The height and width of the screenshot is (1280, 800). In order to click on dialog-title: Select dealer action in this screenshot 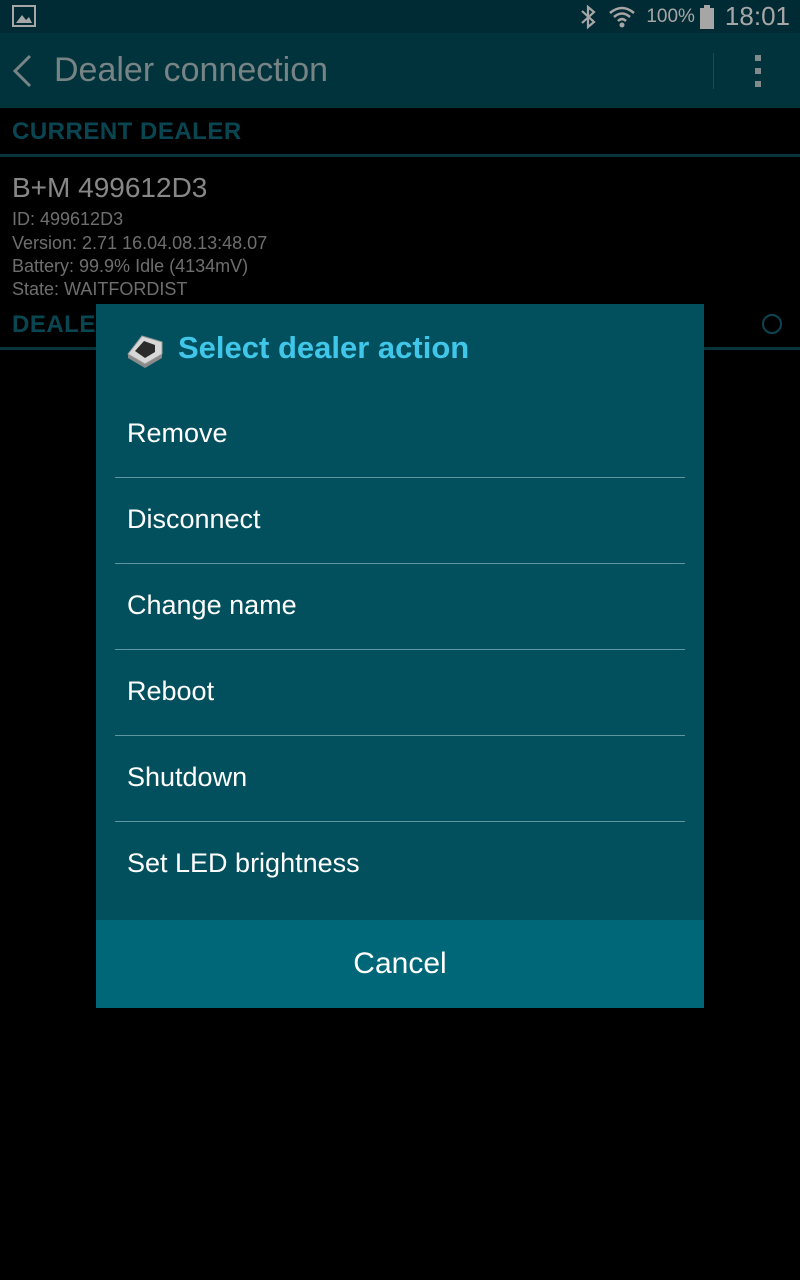, I will do `click(324, 347)`.